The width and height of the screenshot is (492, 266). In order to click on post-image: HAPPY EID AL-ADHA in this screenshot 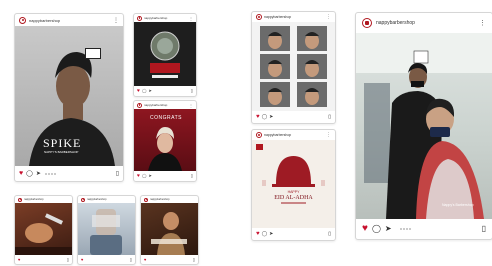, I will do `click(293, 184)`.